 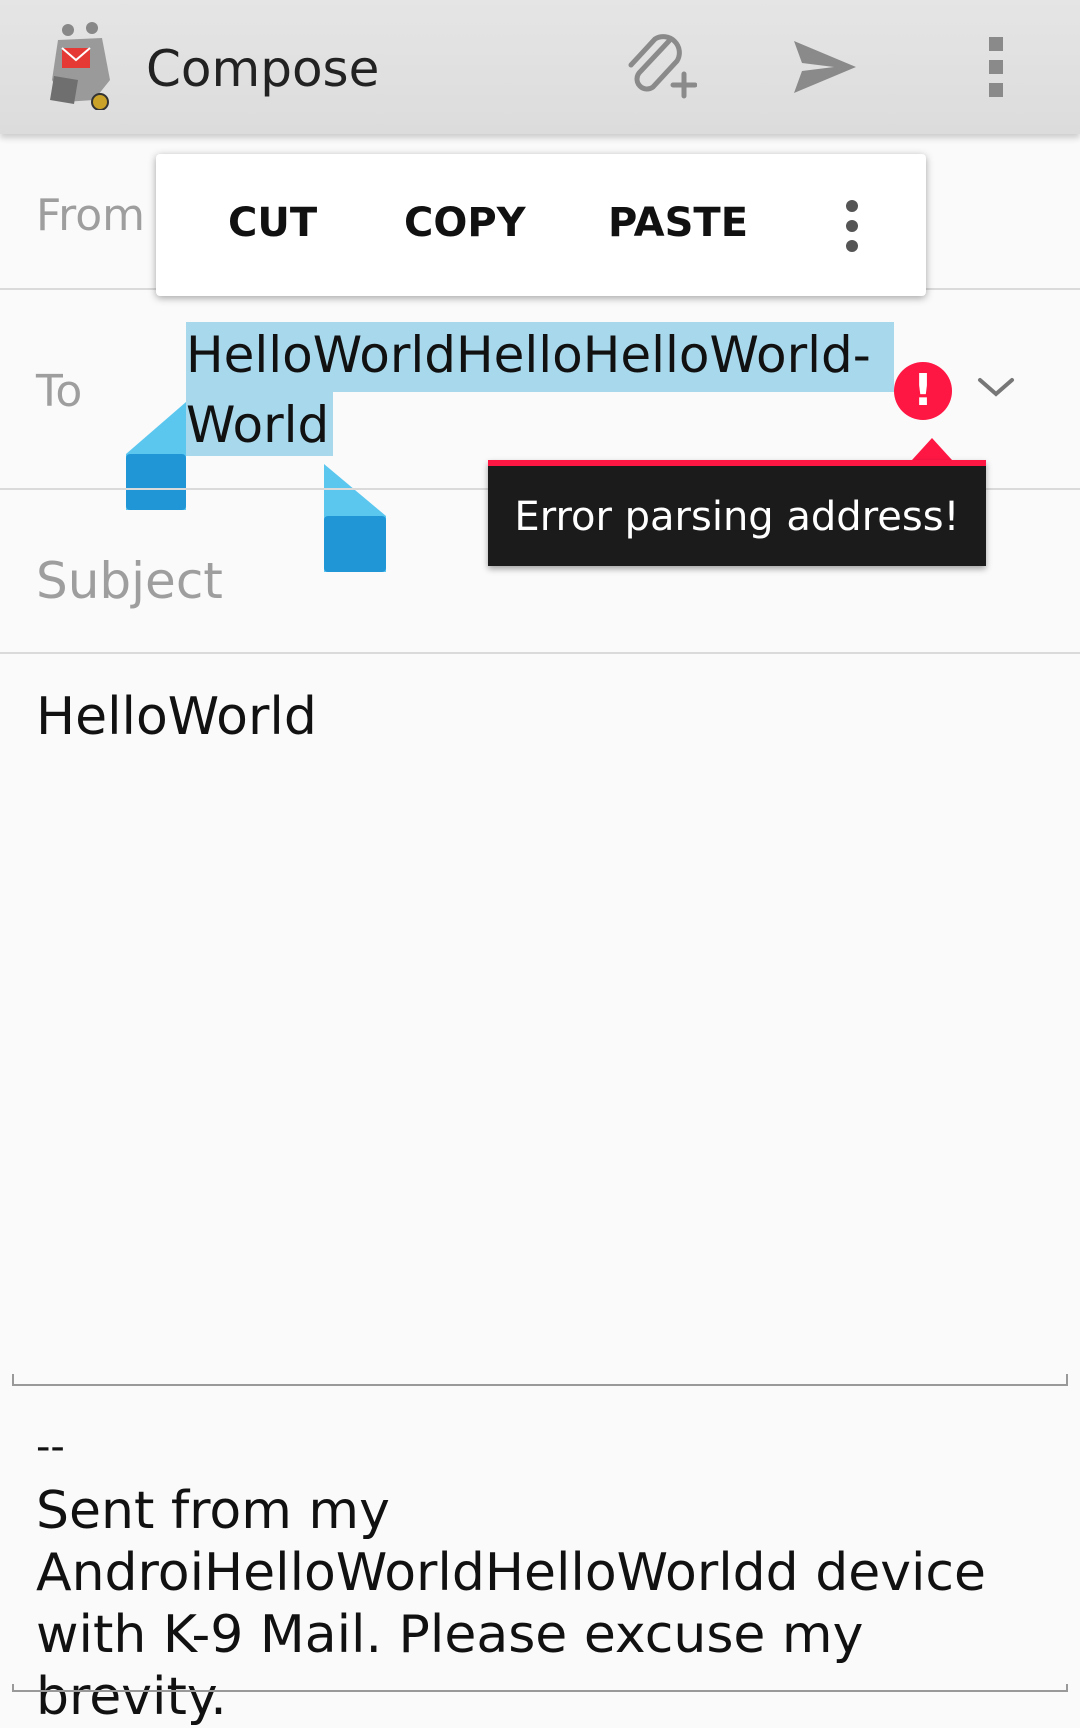 I want to click on overflow-menu-icon, so click(x=997, y=67).